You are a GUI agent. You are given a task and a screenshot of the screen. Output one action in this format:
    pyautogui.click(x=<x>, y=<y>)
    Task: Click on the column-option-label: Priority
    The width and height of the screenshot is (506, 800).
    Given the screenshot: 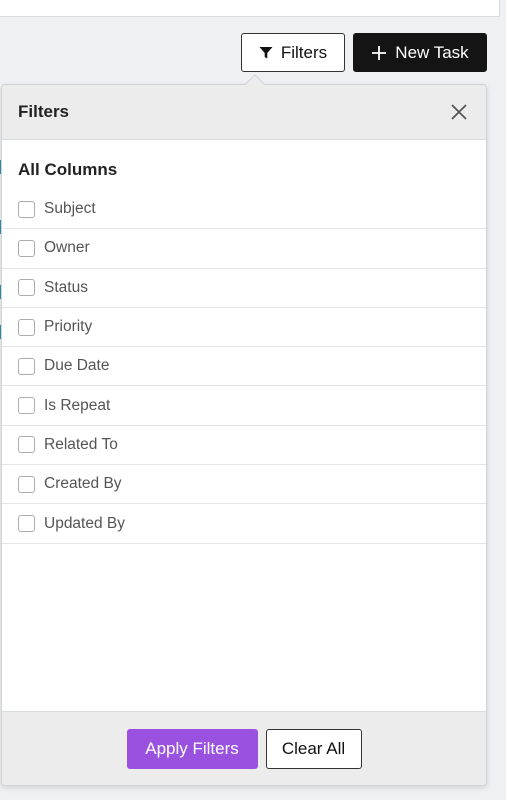 What is the action you would take?
    pyautogui.click(x=68, y=327)
    